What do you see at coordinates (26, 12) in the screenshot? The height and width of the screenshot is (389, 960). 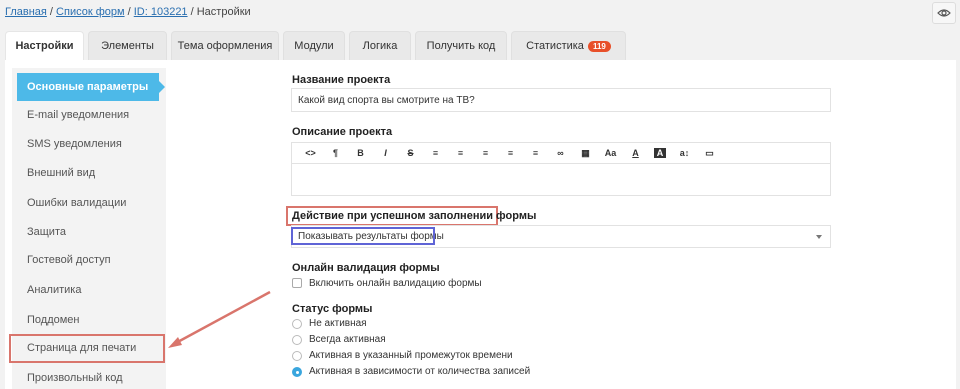 I see `breadcrumb-home-link: Главная` at bounding box center [26, 12].